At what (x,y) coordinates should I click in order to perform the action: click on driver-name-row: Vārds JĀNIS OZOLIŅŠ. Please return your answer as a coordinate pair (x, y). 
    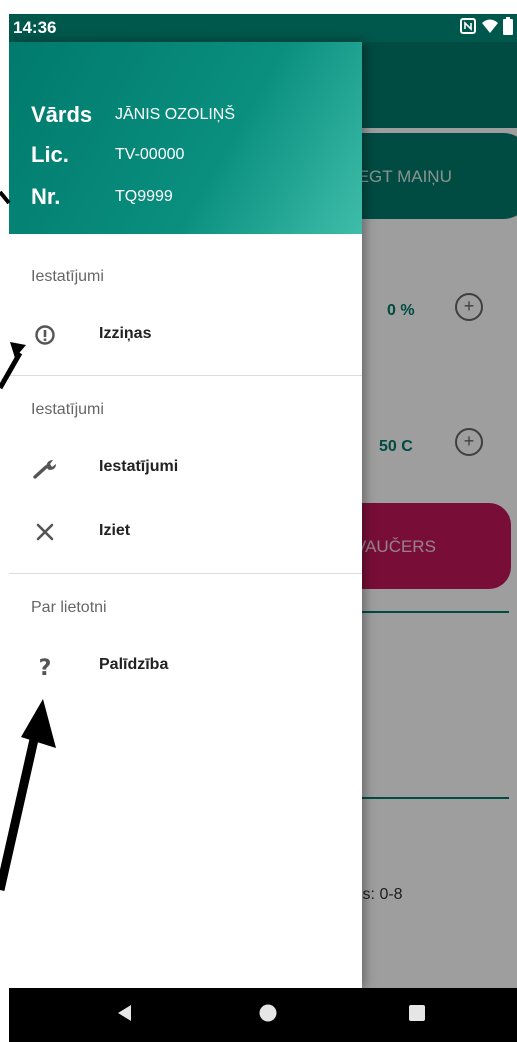
    Looking at the image, I should click on (185, 120).